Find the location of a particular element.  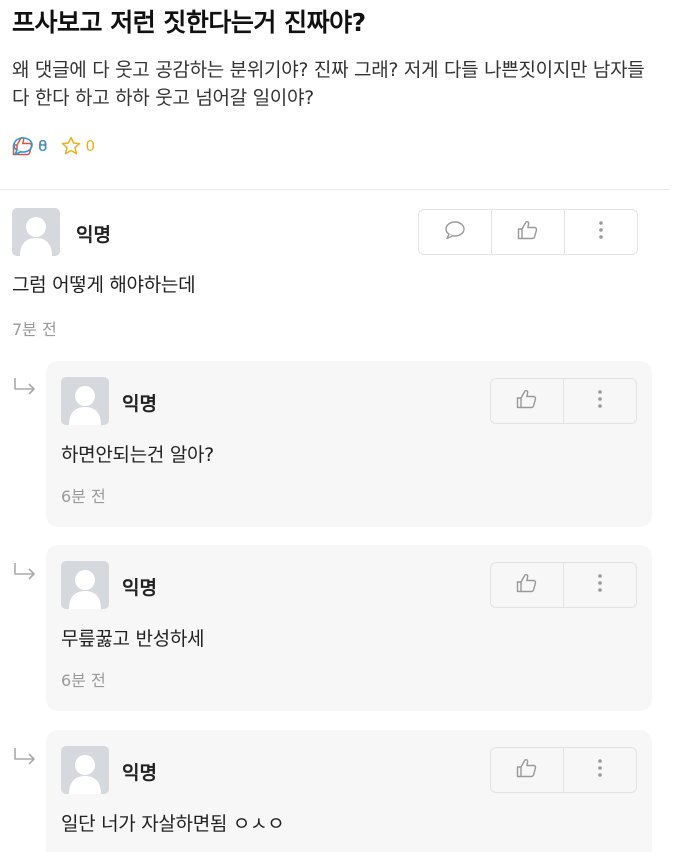

comment-author: 익명 is located at coordinates (93, 233).